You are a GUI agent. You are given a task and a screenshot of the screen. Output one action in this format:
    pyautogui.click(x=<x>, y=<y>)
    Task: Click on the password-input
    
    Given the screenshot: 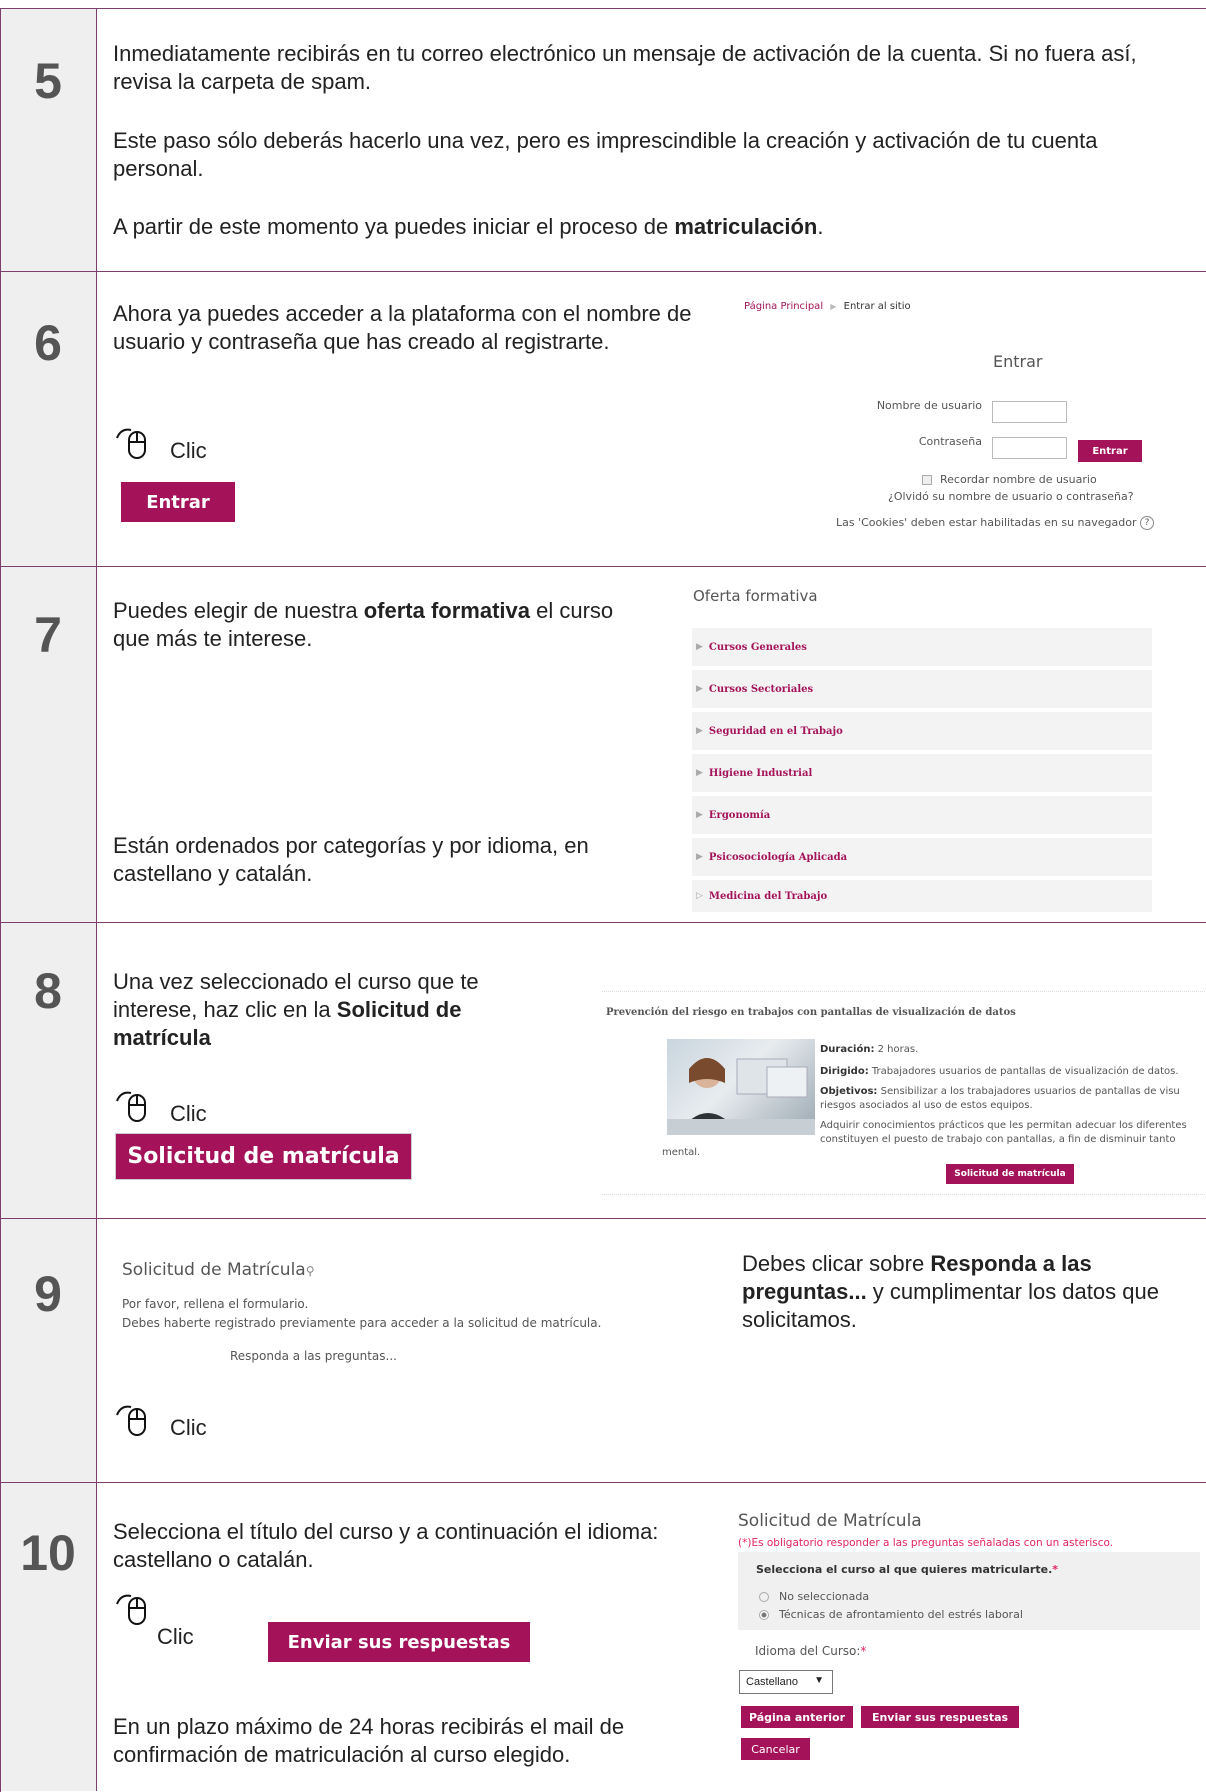 What is the action you would take?
    pyautogui.click(x=1029, y=448)
    